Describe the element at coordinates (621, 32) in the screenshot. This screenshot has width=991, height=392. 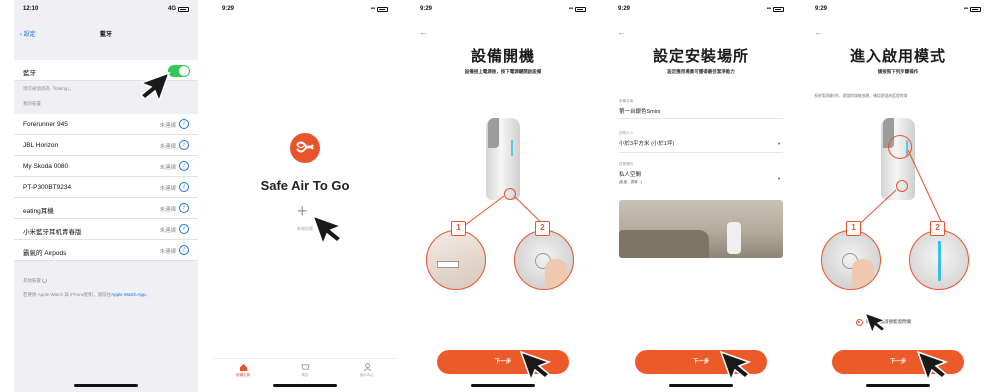
I see `back-arrow-icon: ←` at that location.